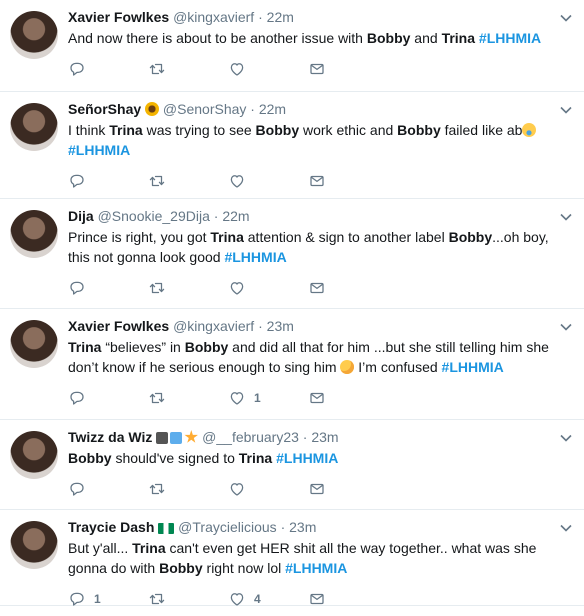 The image size is (584, 616). I want to click on user-handle: @__february23, so click(250, 437).